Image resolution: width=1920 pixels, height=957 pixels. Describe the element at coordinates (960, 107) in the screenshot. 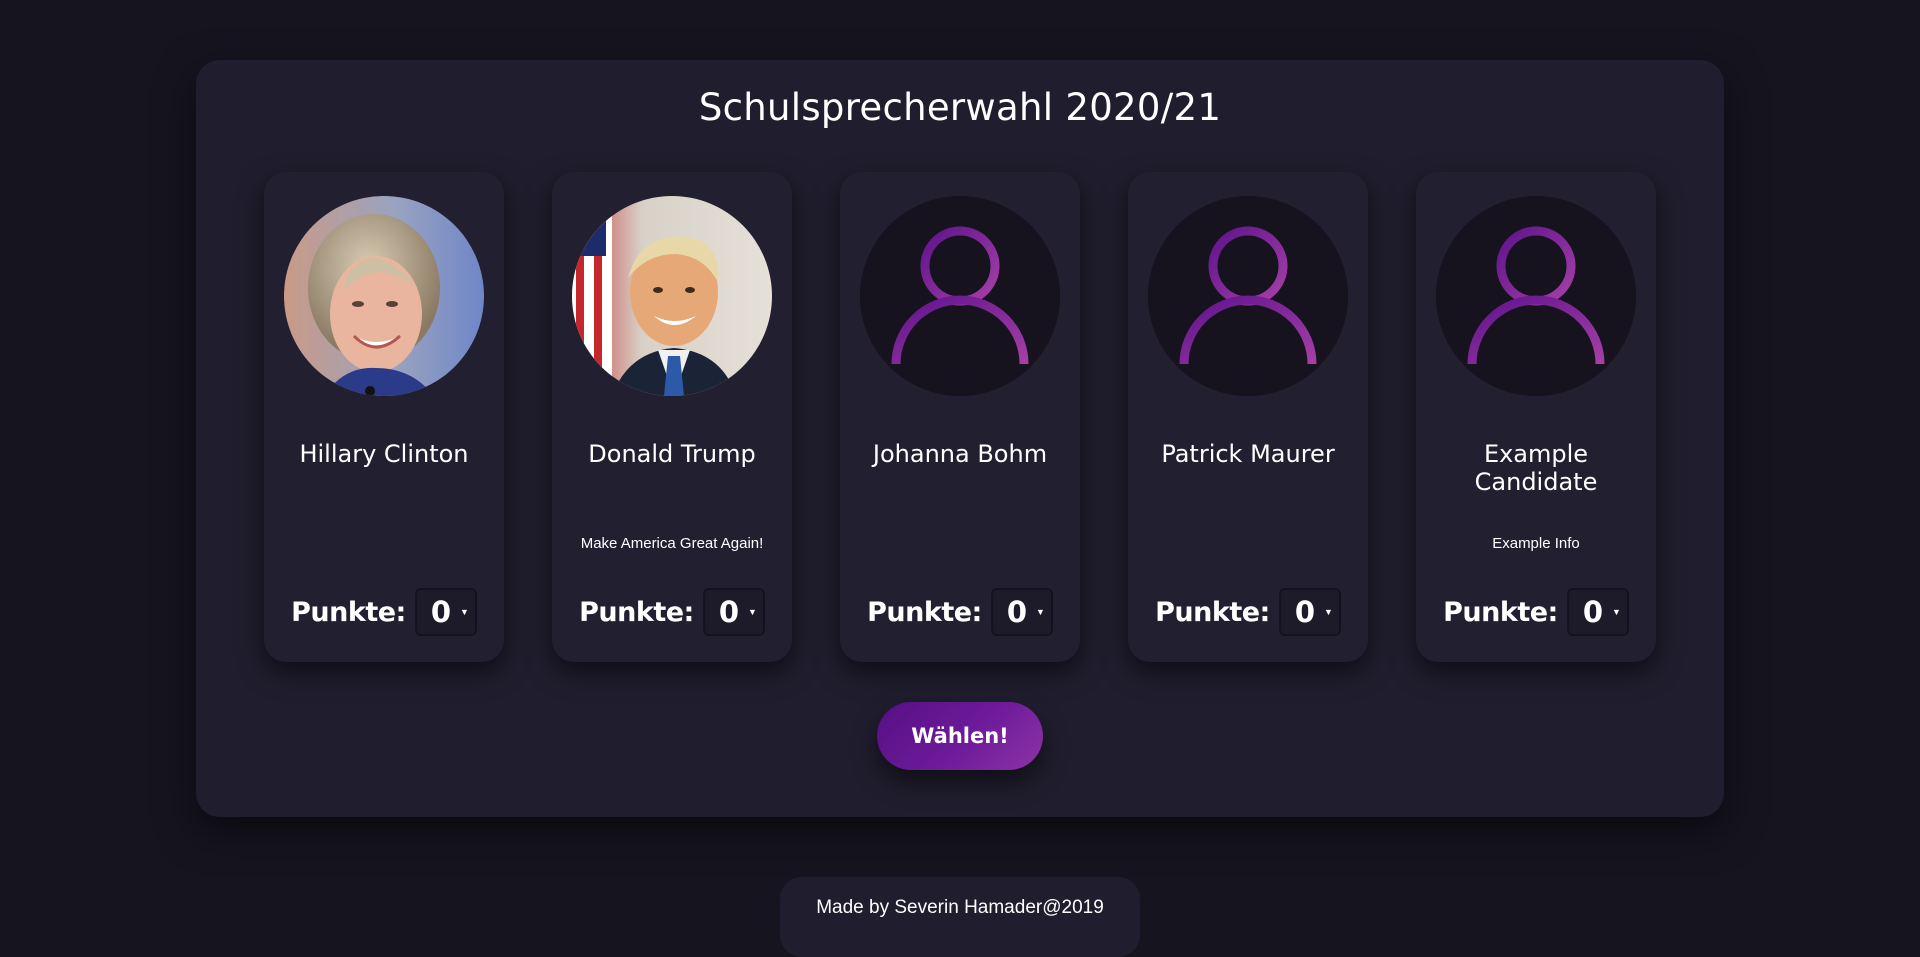

I see `page-title: Schulsprecherwahl 2020/21` at that location.